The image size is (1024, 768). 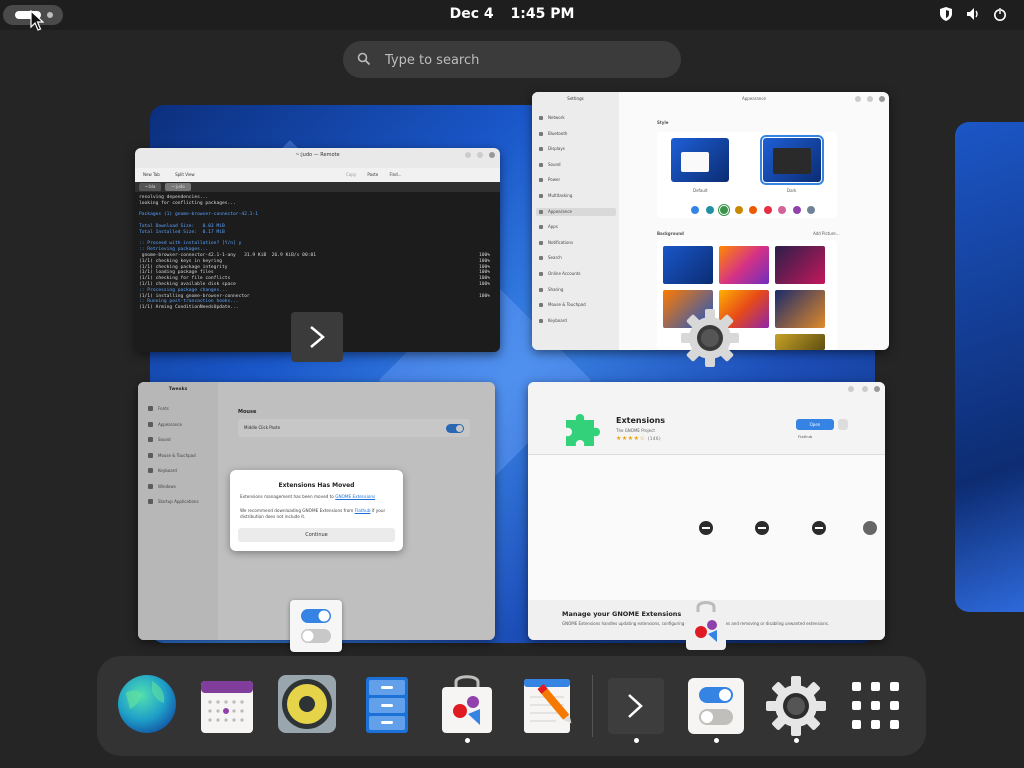 I want to click on file-cabinet-icon, so click(x=387, y=706).